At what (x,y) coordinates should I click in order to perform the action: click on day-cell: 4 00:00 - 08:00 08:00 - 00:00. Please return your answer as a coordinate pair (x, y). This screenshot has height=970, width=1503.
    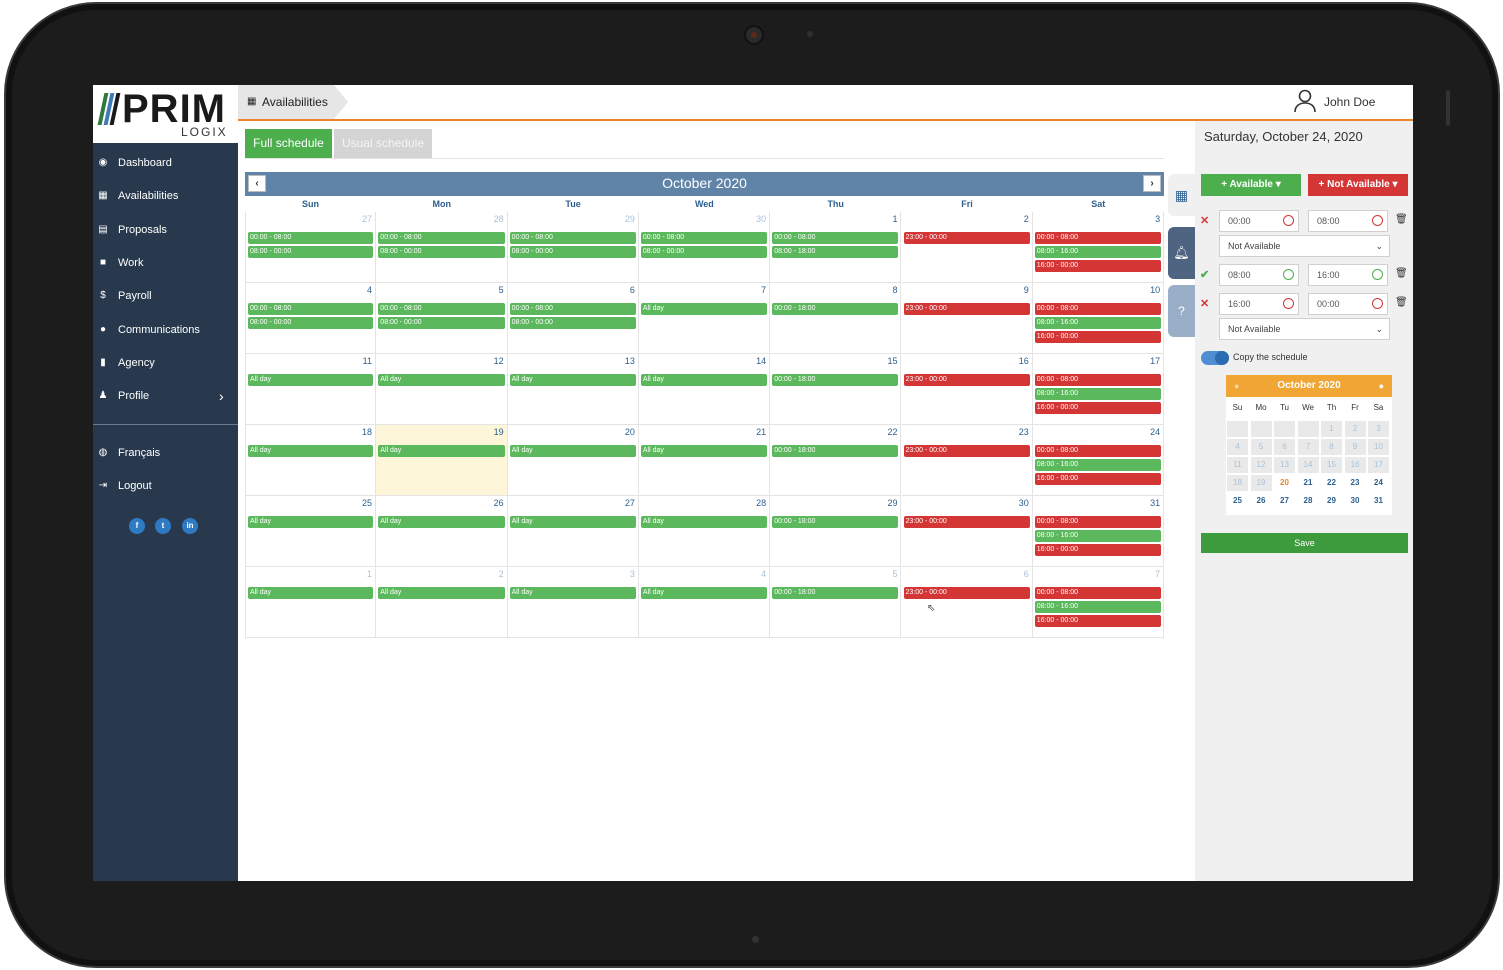
    Looking at the image, I should click on (310, 318).